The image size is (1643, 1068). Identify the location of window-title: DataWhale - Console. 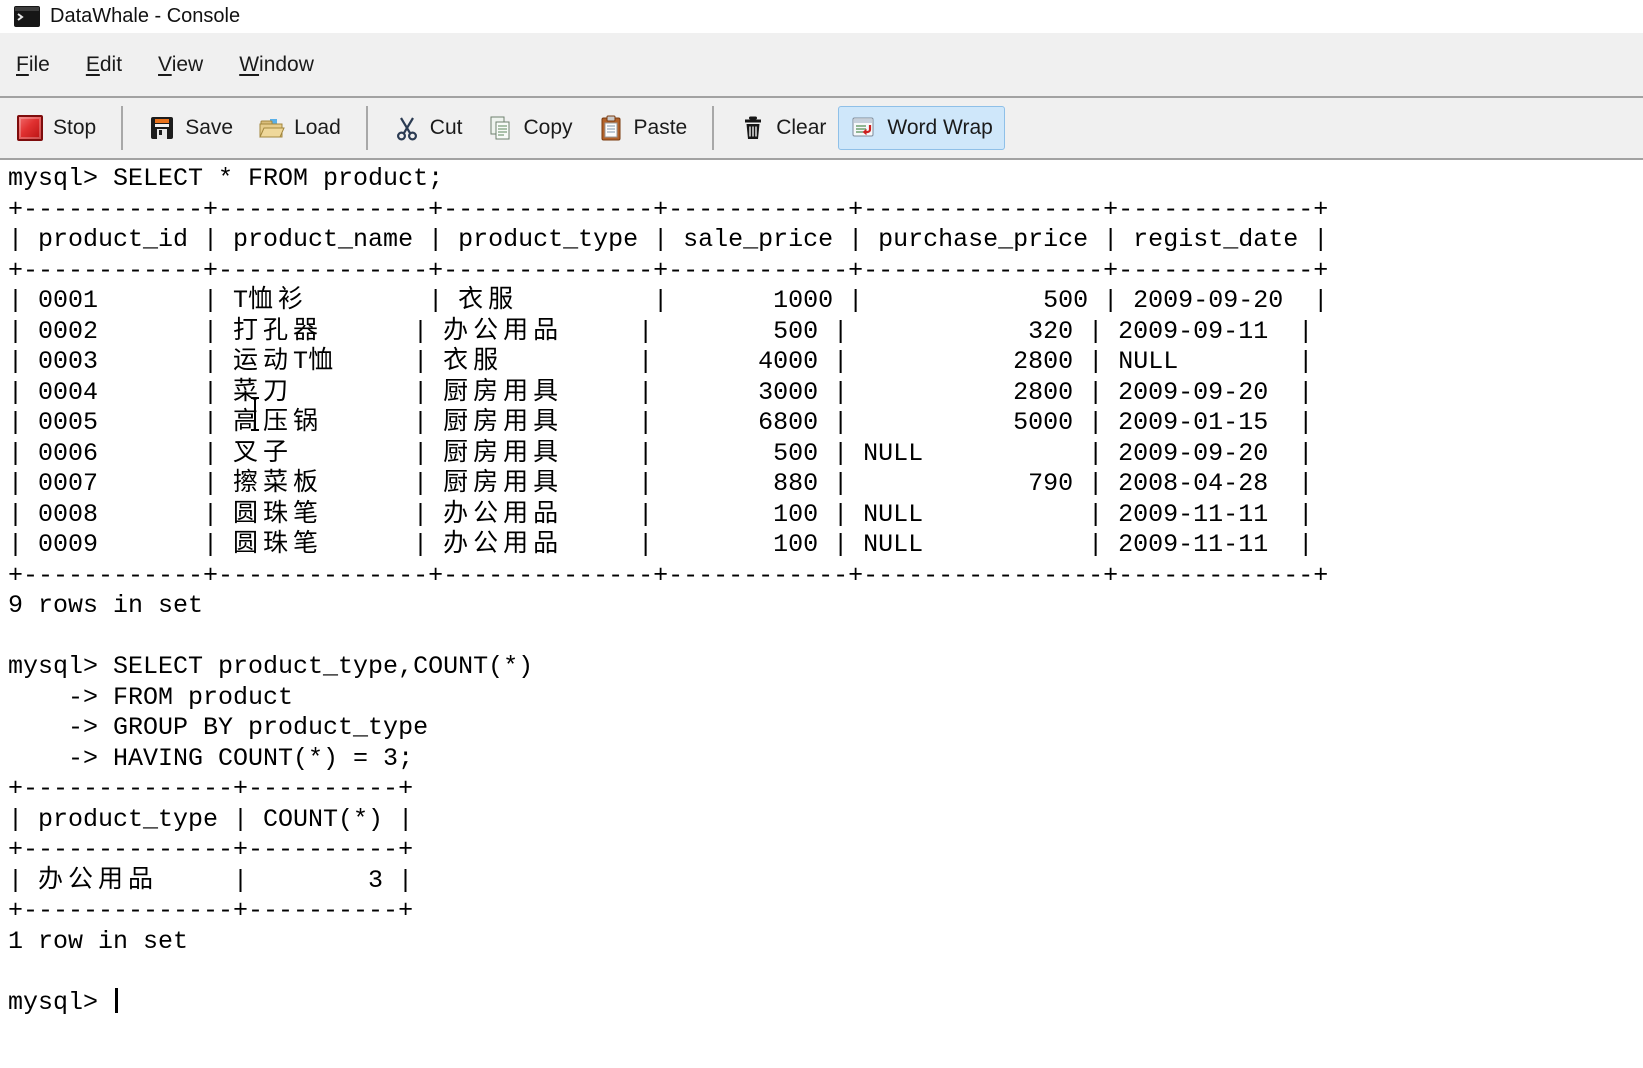
(145, 16).